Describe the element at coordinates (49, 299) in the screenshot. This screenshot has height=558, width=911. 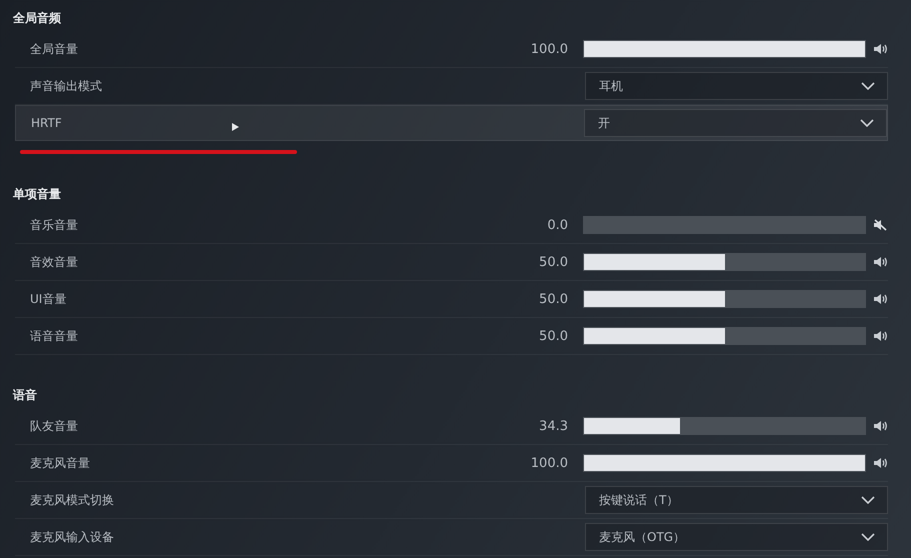
I see `setting-label: UI音量` at that location.